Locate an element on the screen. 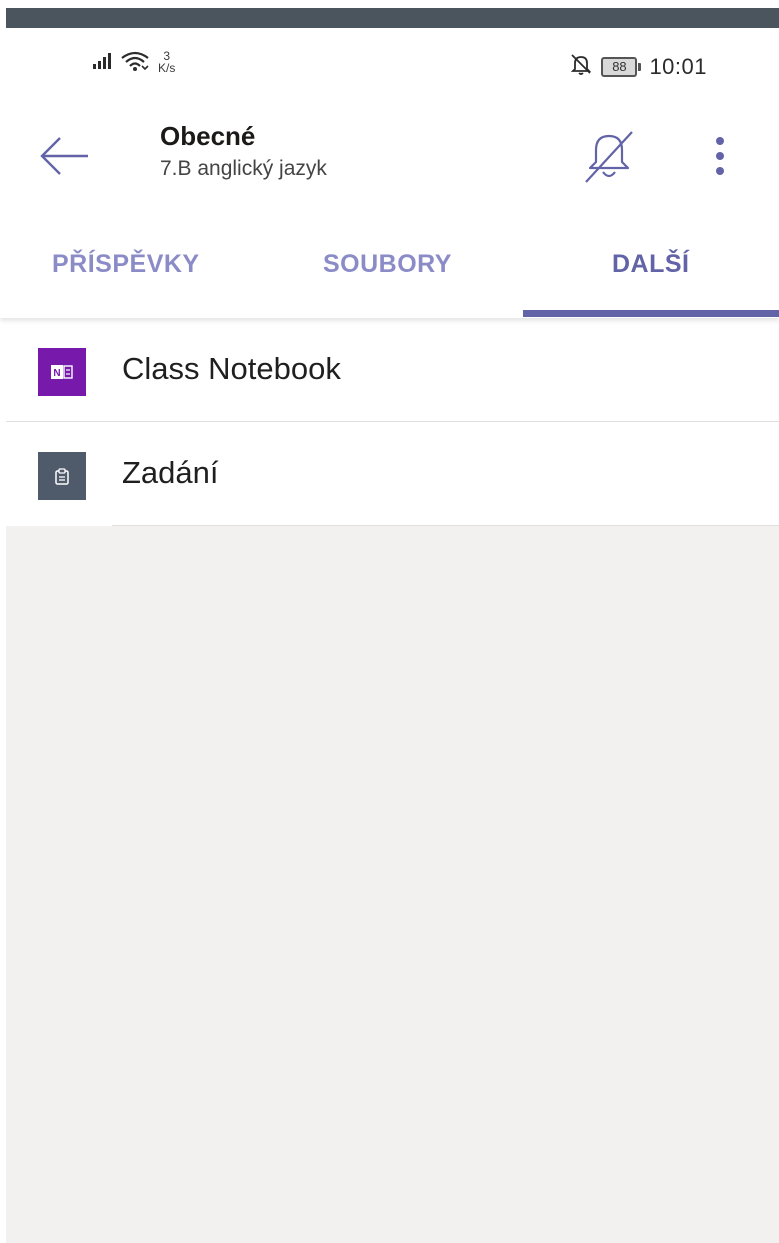 This screenshot has width=779, height=1243. status-time: 10:01 is located at coordinates (678, 66).